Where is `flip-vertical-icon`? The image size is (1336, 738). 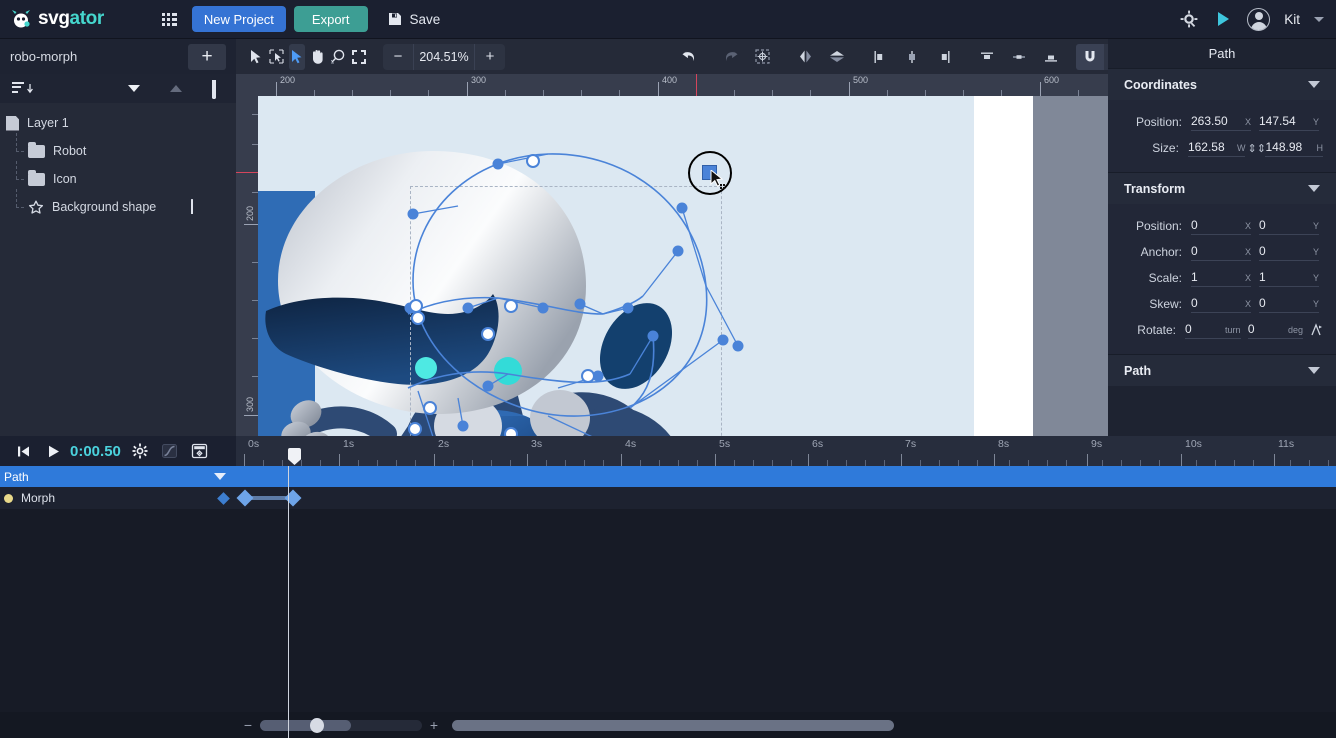 flip-vertical-icon is located at coordinates (837, 57).